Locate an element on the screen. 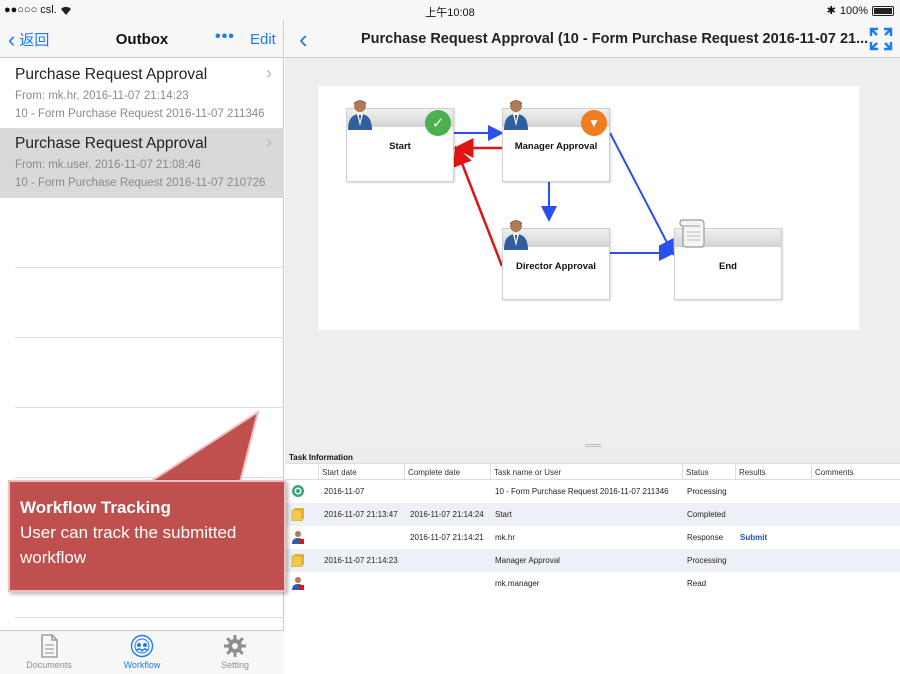 The height and width of the screenshot is (674, 900). message-from: From: mk.hr, 2016-11-07 21:14:23 is located at coordinates (102, 96).